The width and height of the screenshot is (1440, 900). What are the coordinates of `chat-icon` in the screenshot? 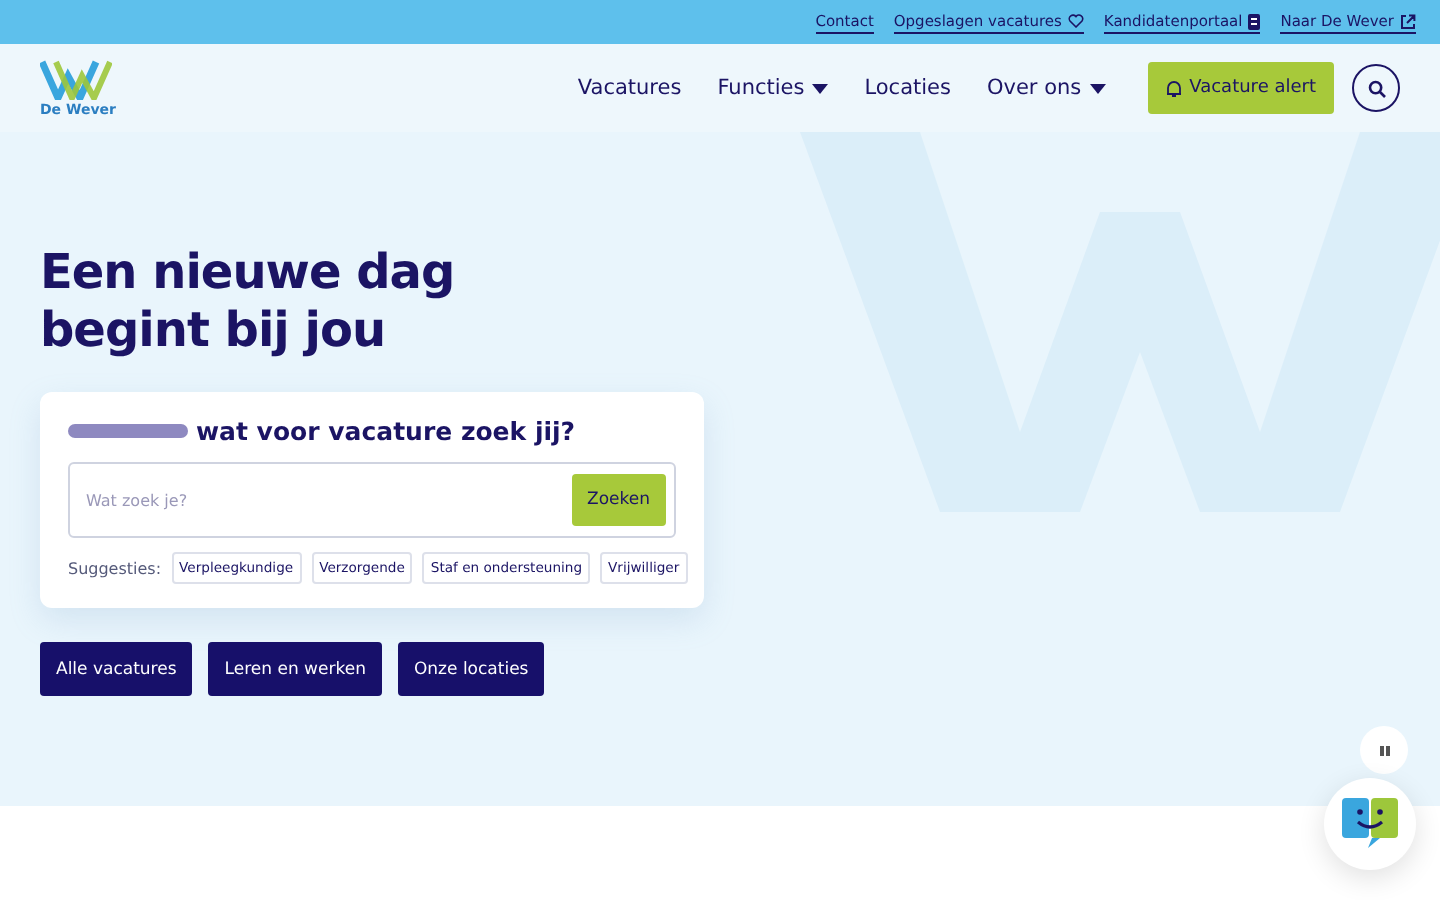 It's located at (1370, 824).